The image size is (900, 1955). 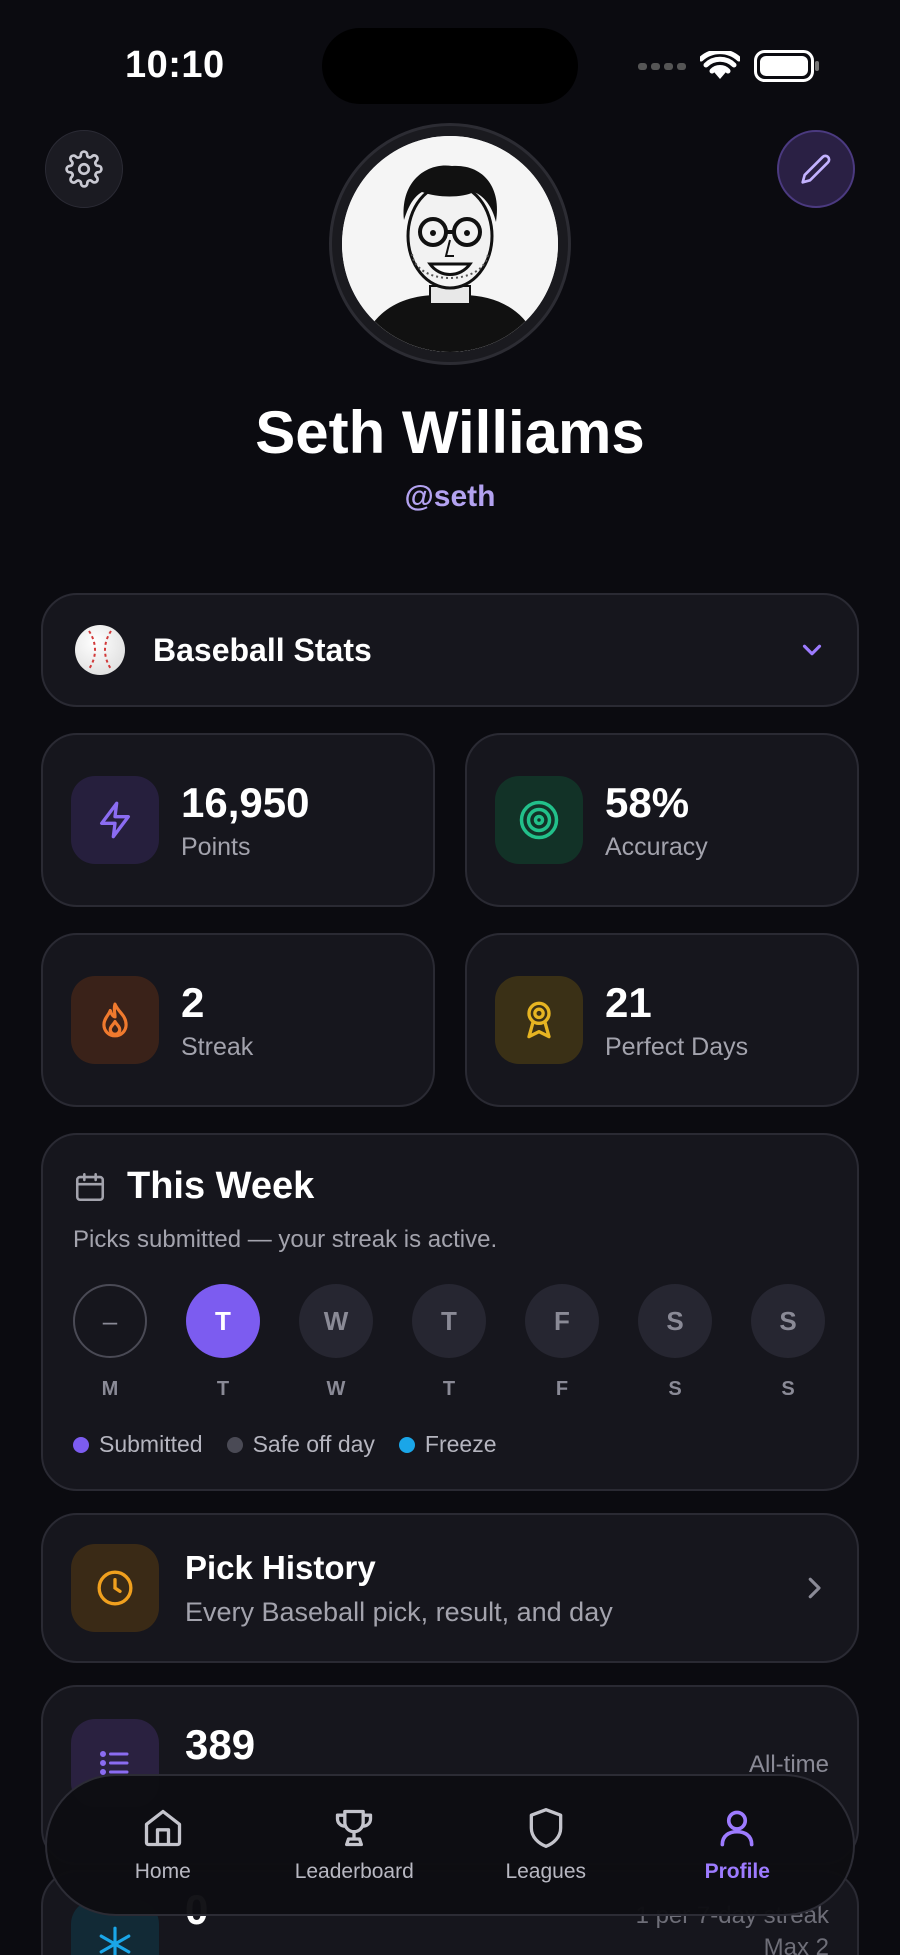 I want to click on tab-profile: Profile, so click(x=737, y=1845).